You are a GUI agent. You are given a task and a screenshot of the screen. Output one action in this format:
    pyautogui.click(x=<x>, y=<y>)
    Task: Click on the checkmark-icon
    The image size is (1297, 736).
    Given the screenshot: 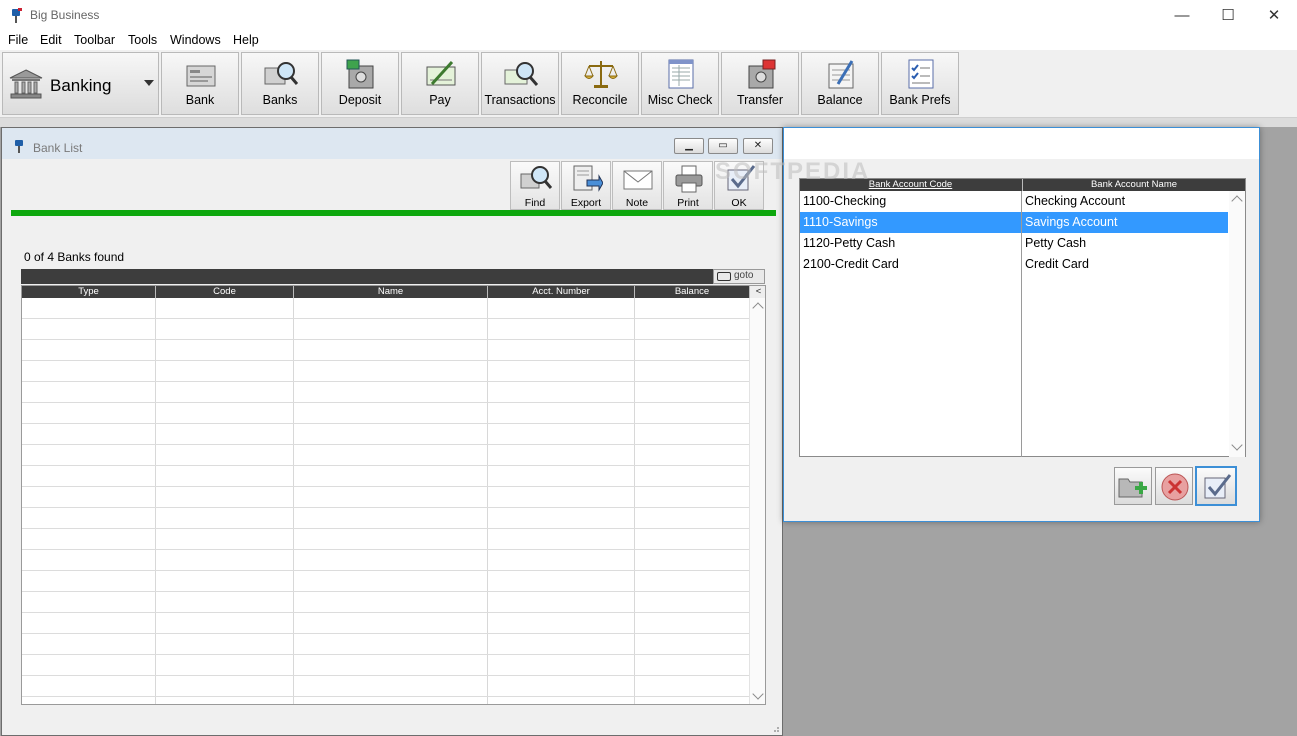 What is the action you would take?
    pyautogui.click(x=1218, y=486)
    